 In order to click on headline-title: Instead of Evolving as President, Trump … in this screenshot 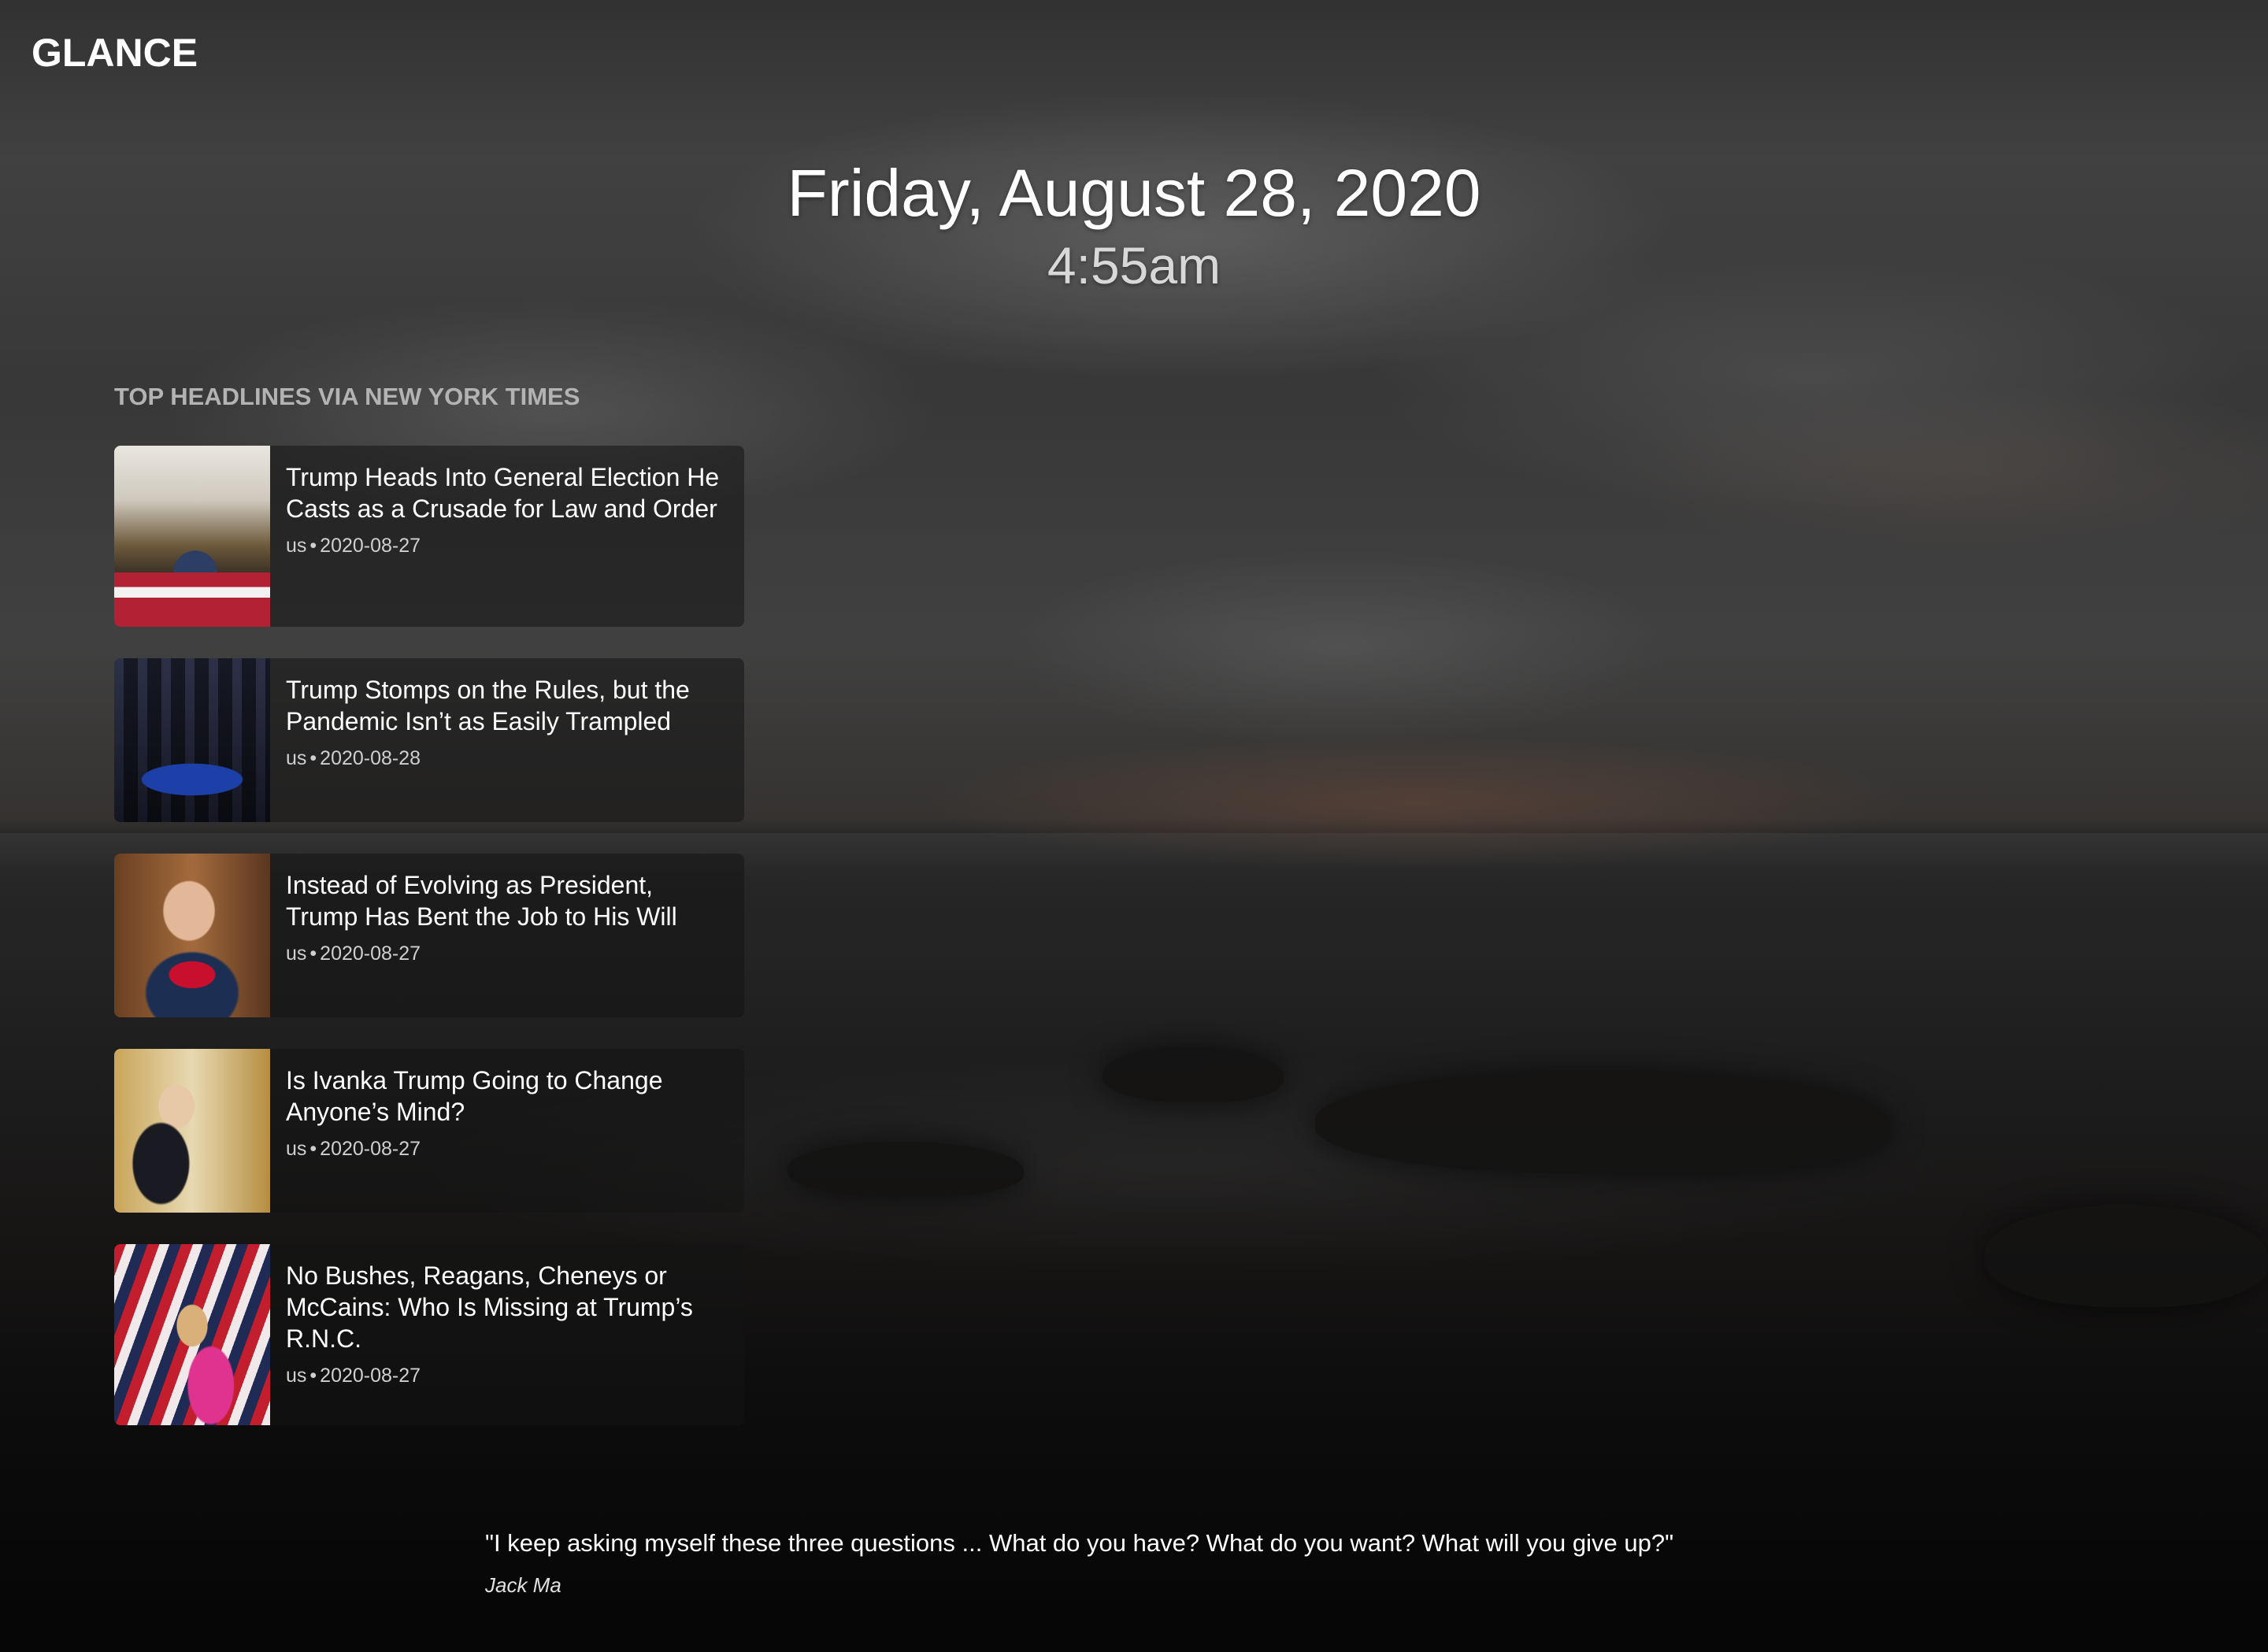, I will do `click(507, 900)`.